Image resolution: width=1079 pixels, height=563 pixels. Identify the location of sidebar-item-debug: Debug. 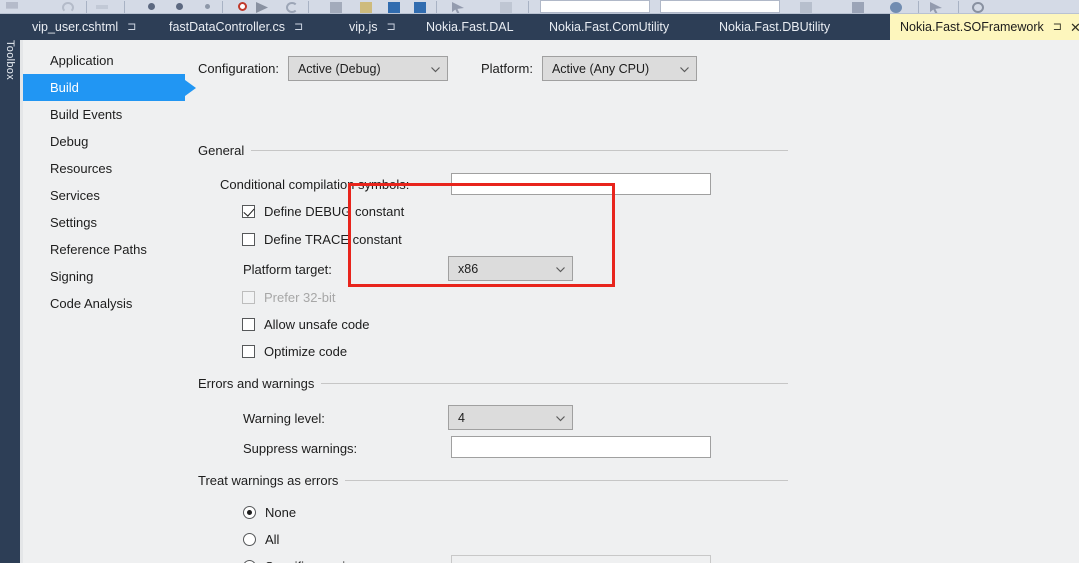
(105, 141).